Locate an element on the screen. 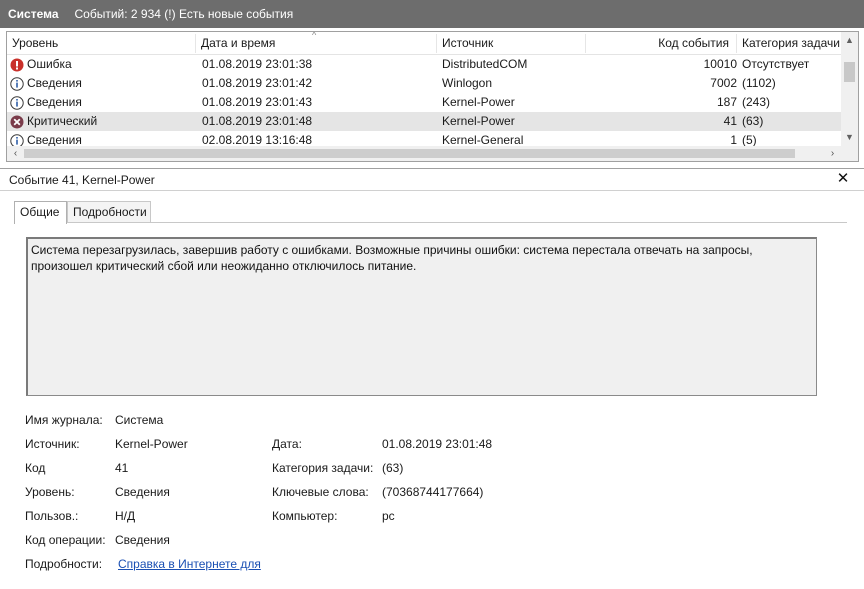 Image resolution: width=864 pixels, height=589 pixels. source-cell: Winlogon is located at coordinates (467, 83).